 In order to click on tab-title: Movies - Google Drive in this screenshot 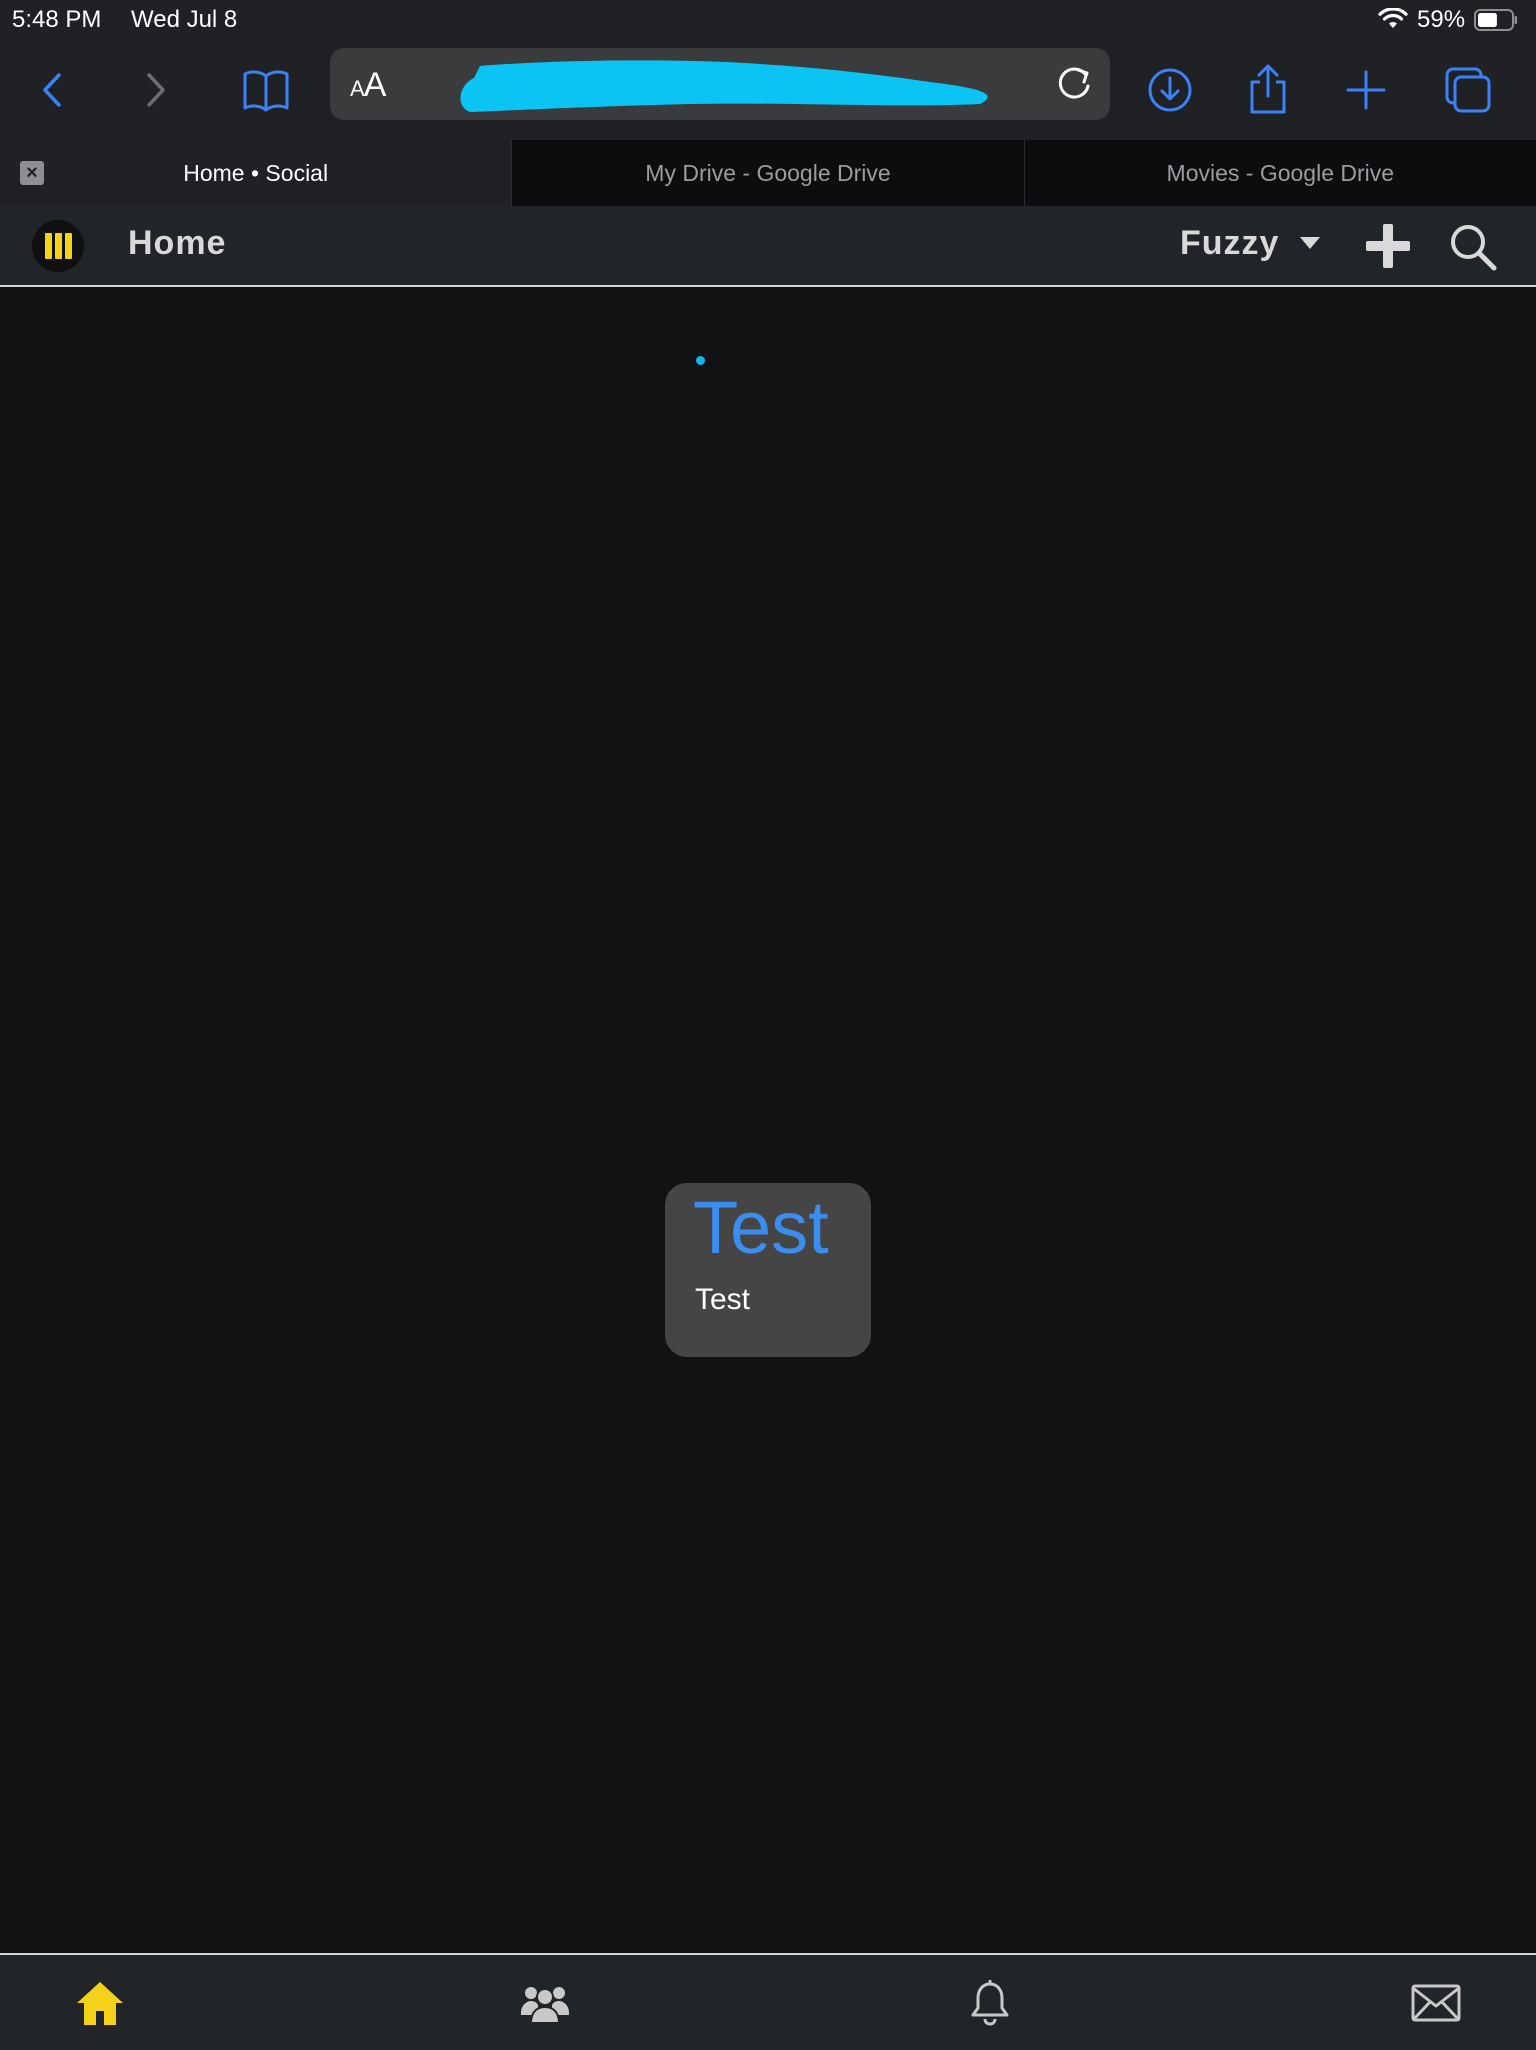, I will do `click(1280, 172)`.